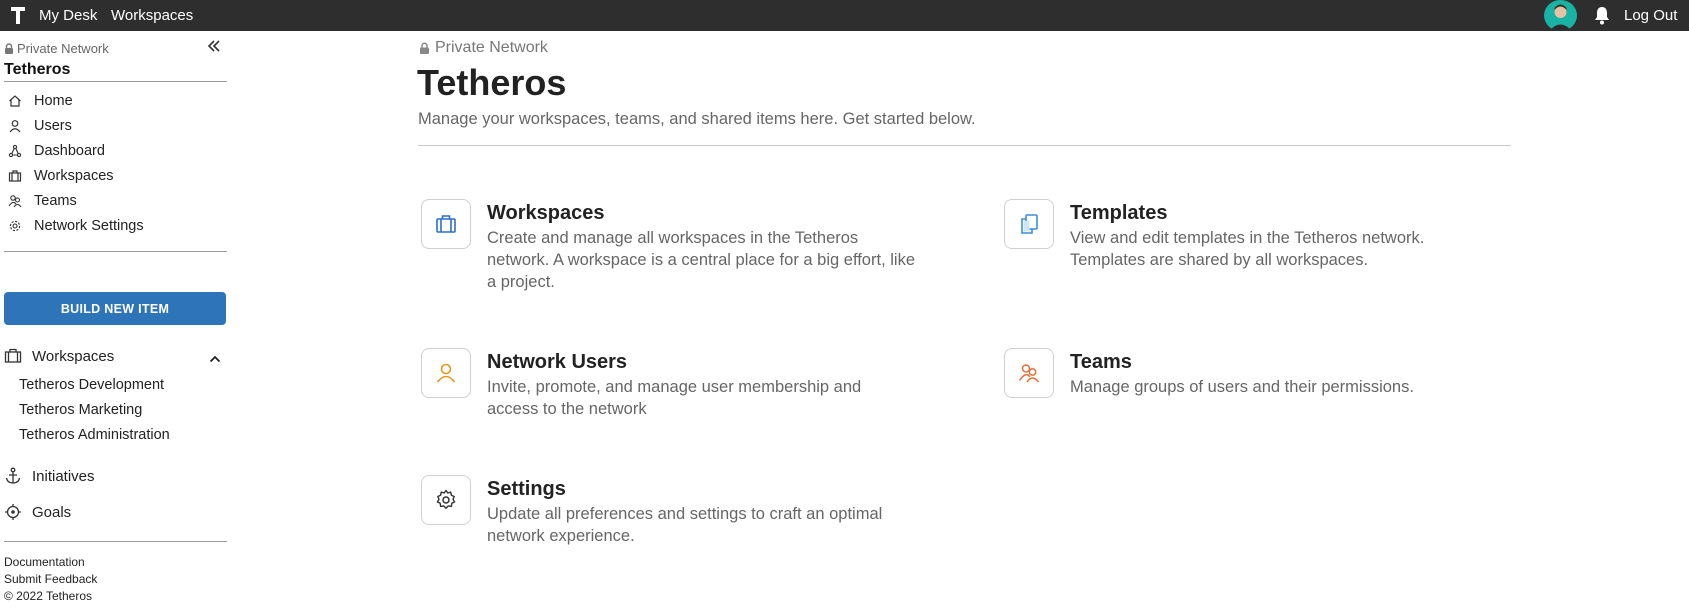 This screenshot has width=1689, height=616. I want to click on sidebar-network-label: Private Network, so click(56, 48).